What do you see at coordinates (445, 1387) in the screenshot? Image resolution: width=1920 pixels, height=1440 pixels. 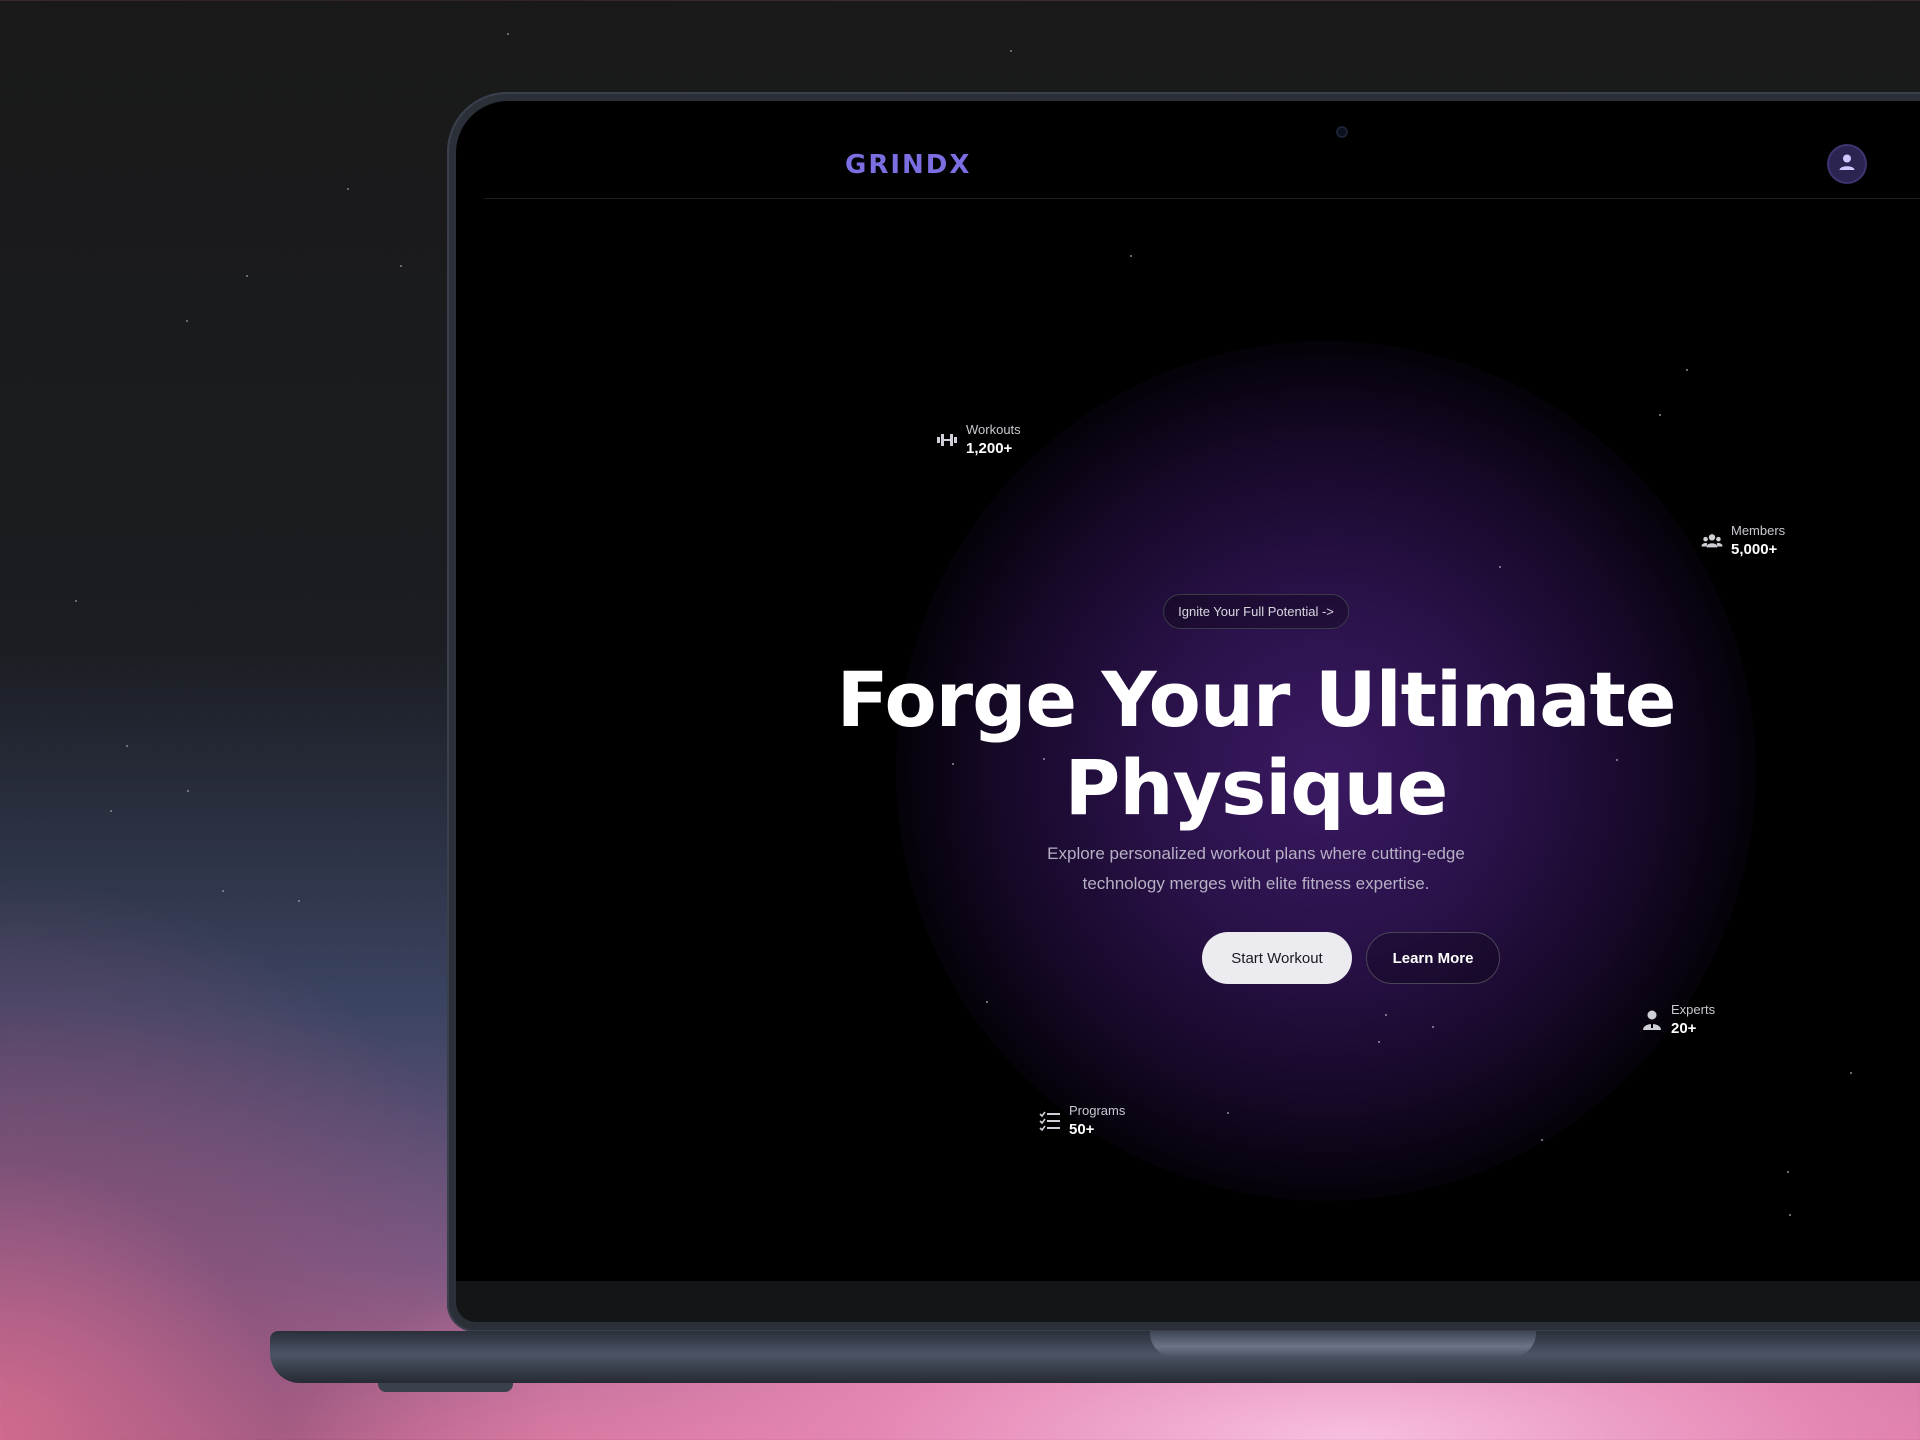 I see `laptop-foot` at bounding box center [445, 1387].